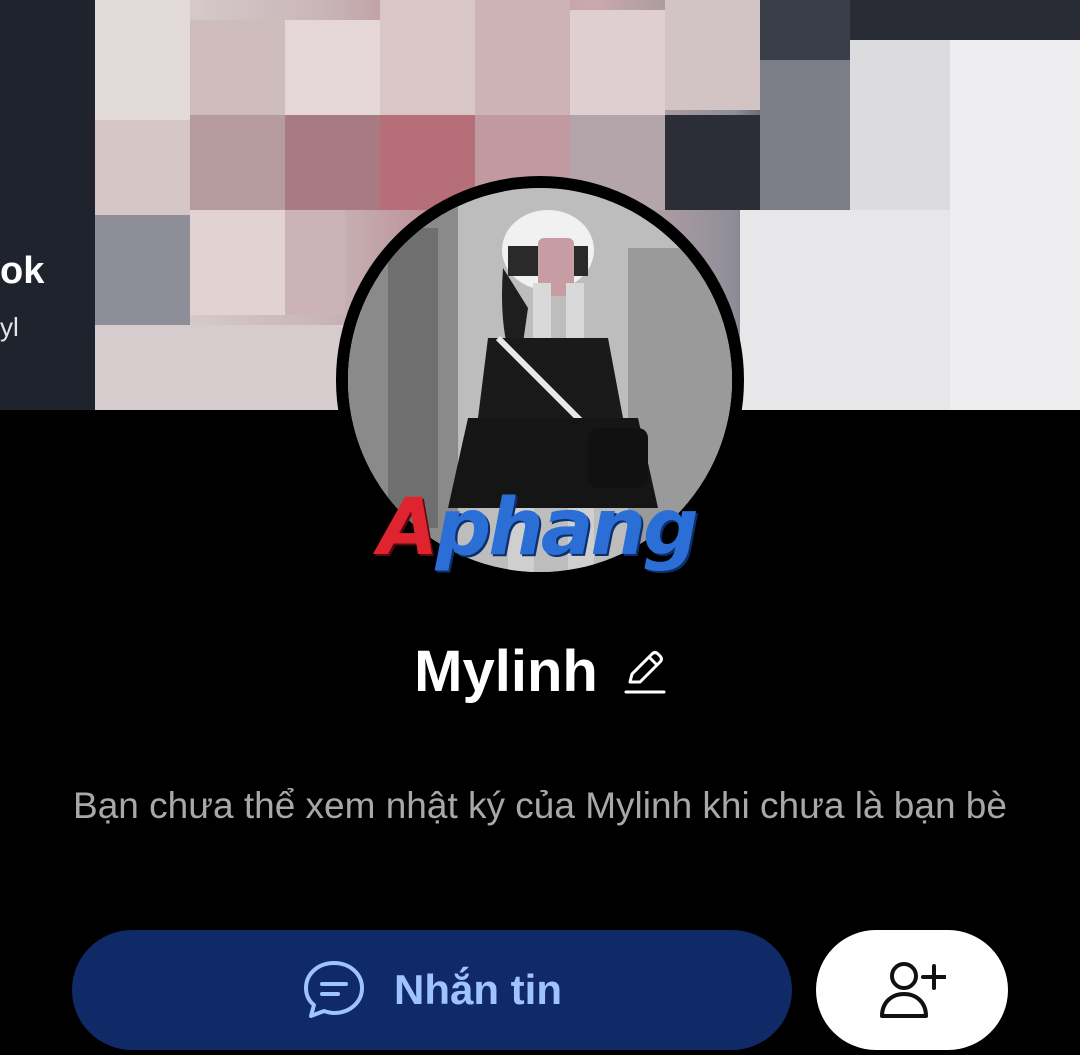  I want to click on watermark-letter: A, so click(408, 528).